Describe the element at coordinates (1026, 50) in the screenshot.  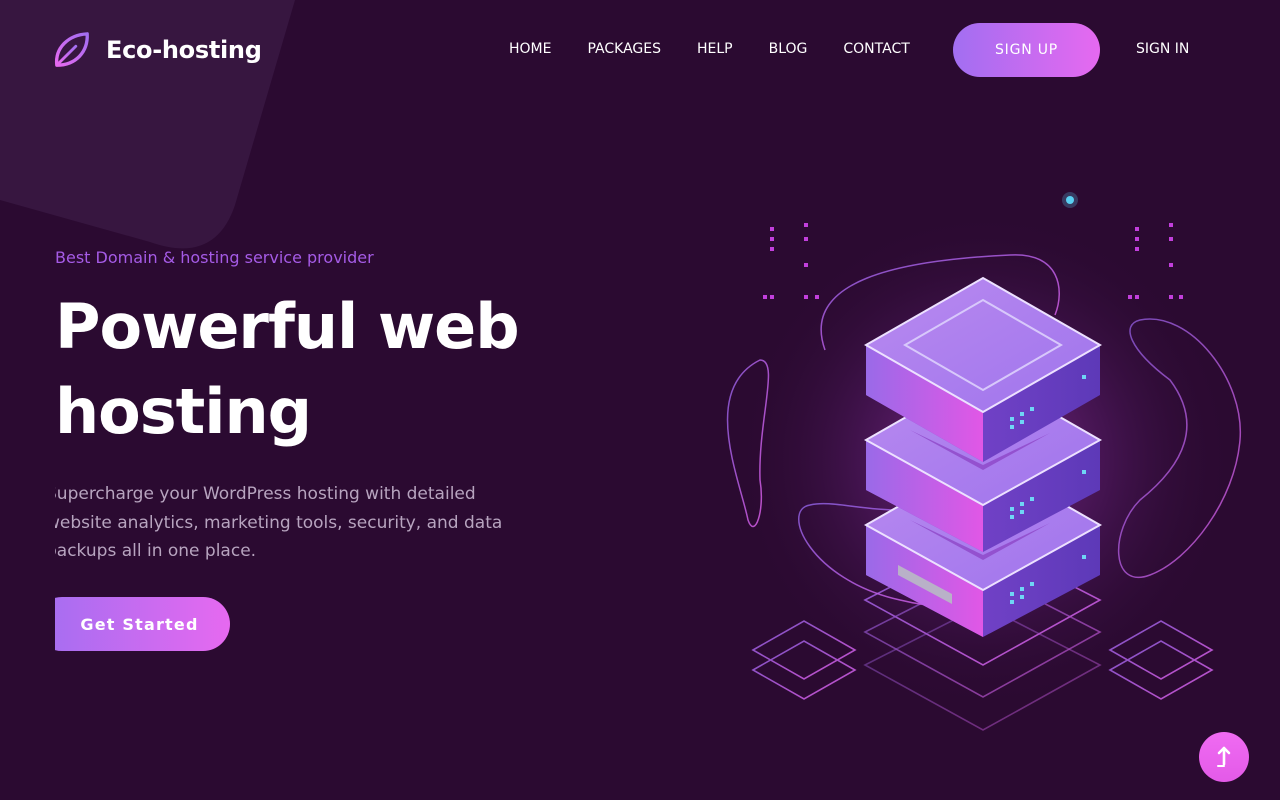
I see `sign-up-button: SIGN UP` at that location.